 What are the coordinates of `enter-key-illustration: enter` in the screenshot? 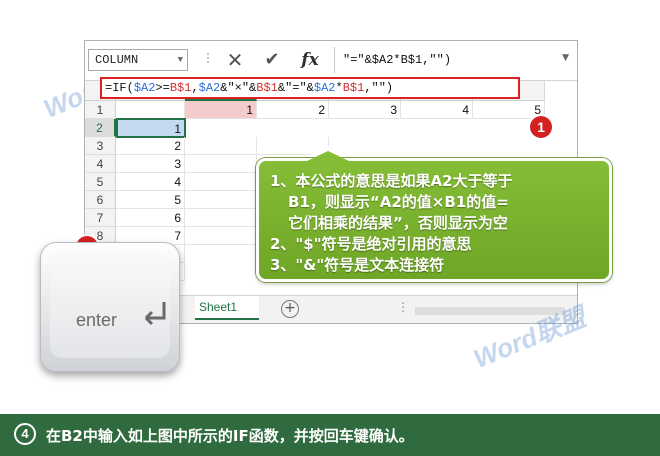 It's located at (110, 307).